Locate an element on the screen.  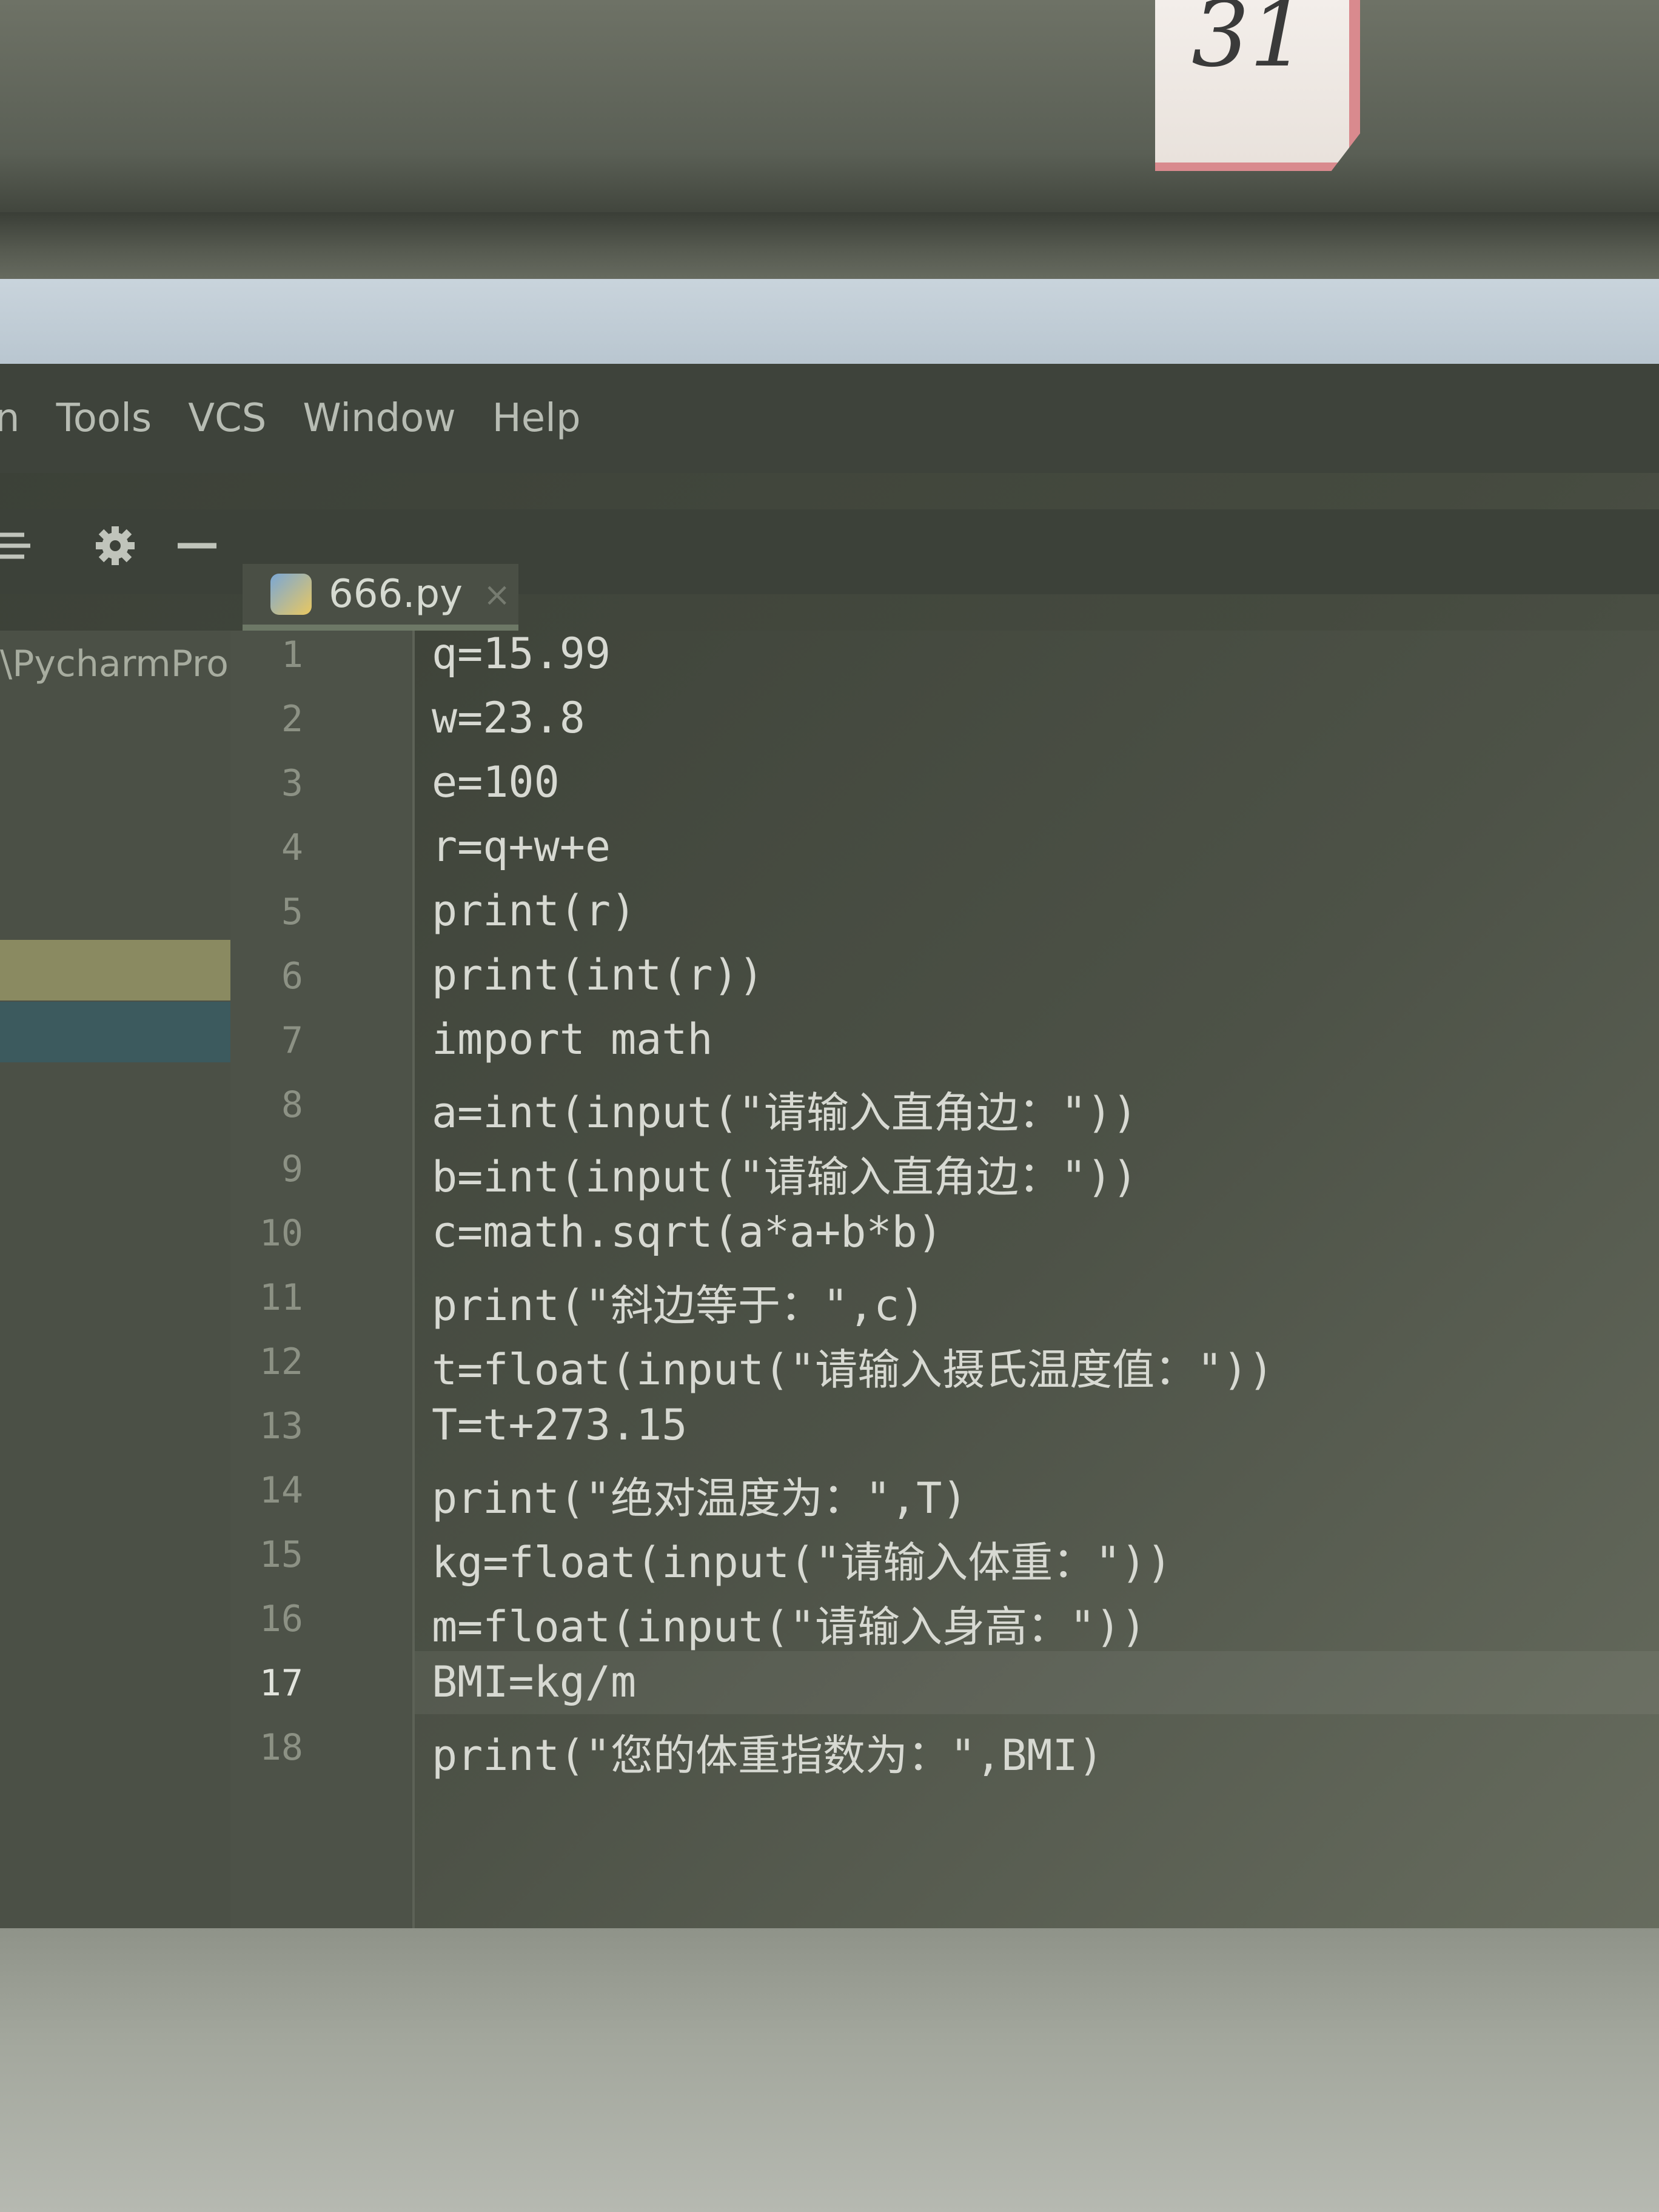
code-line: T=t+273.15 is located at coordinates (559, 1425).